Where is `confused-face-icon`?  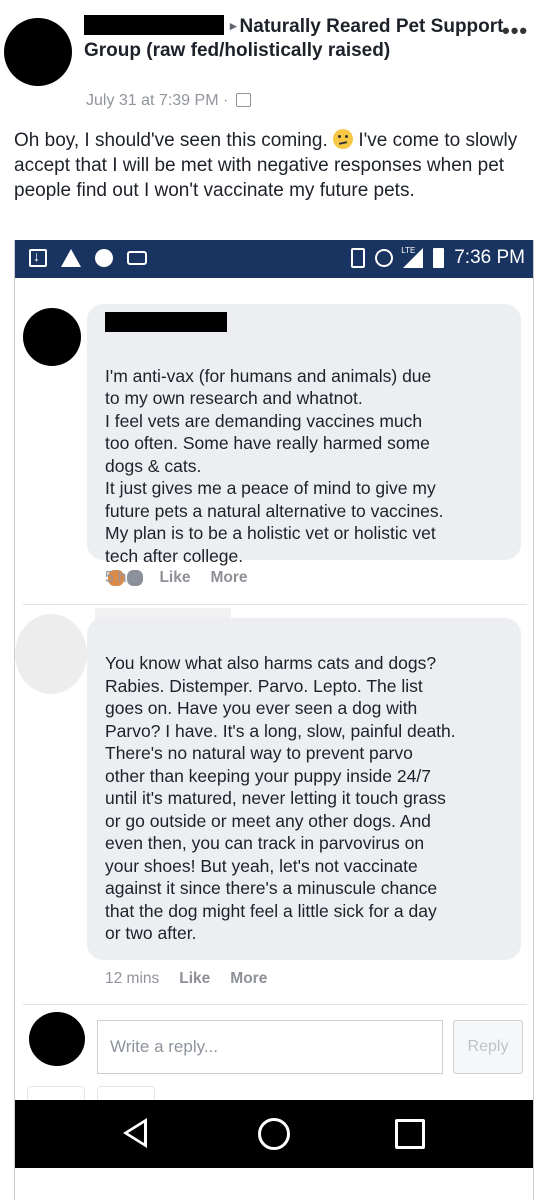 confused-face-icon is located at coordinates (343, 139).